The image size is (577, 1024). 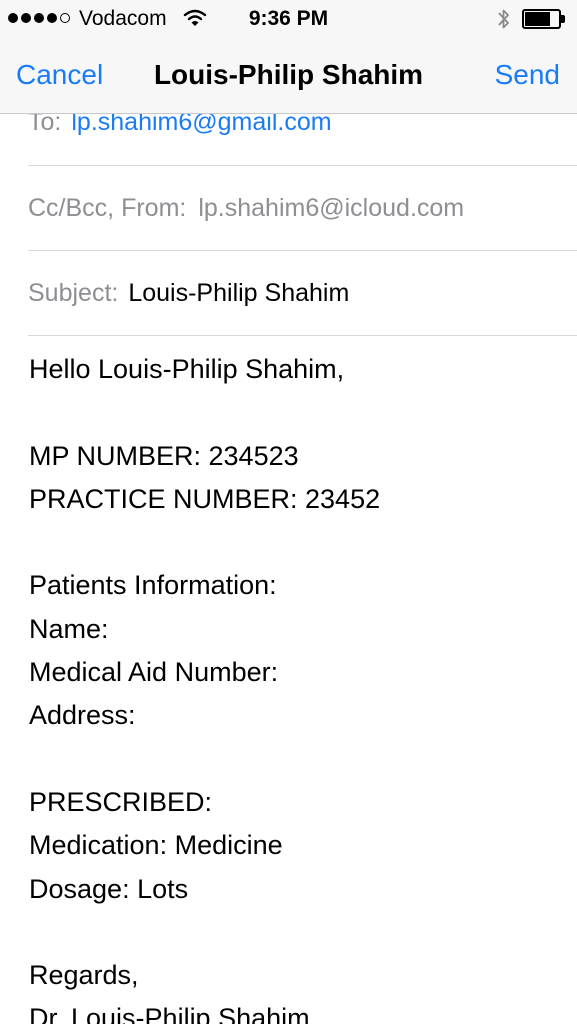 I want to click on body-patients-heading: Patients Information:, so click(x=153, y=585).